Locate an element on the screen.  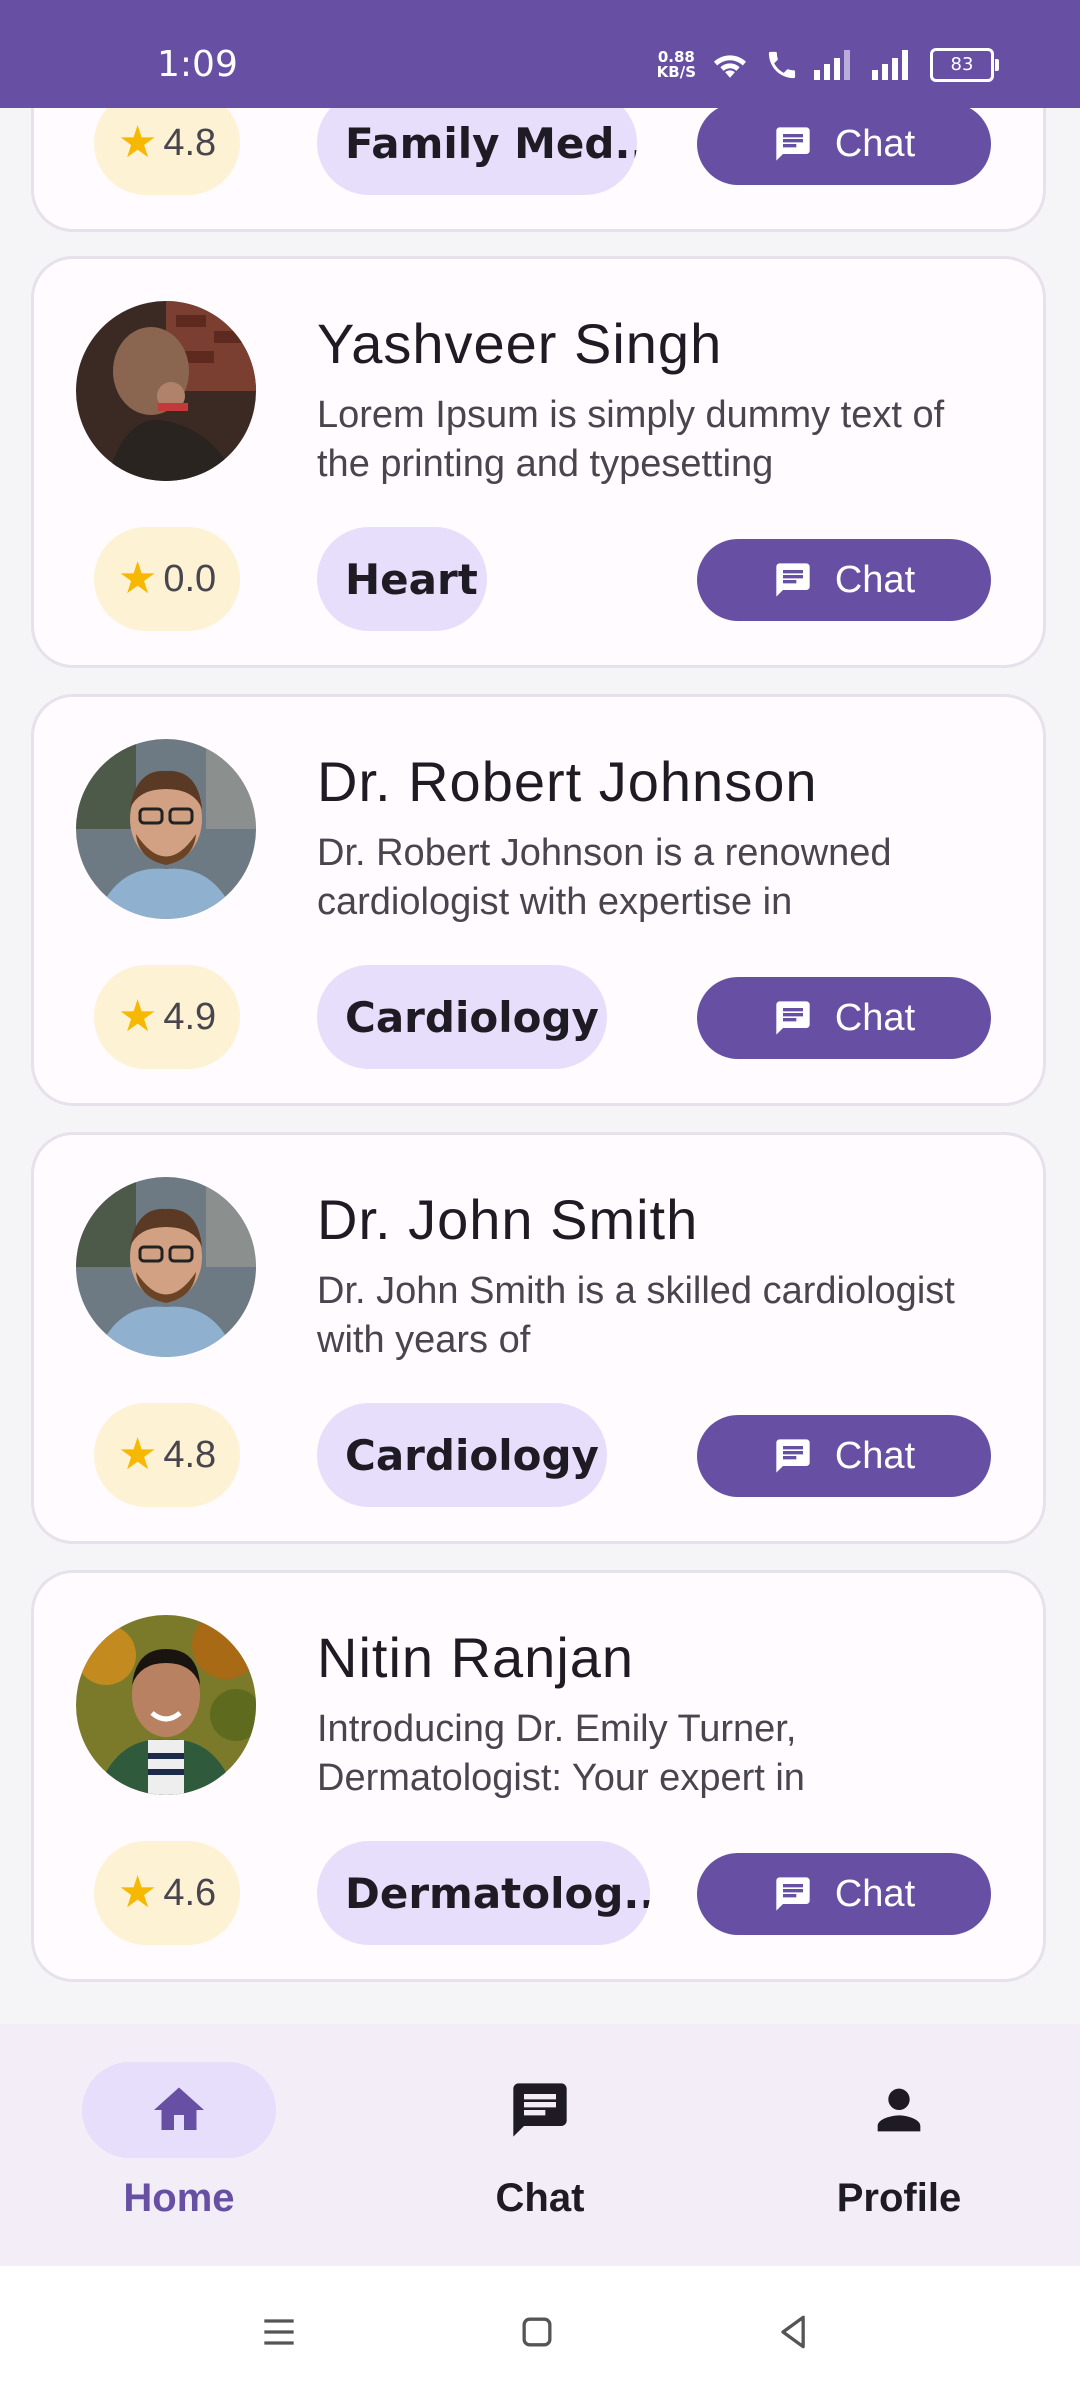
doctor-name: Dr. Robert Johnson is located at coordinates (567, 781).